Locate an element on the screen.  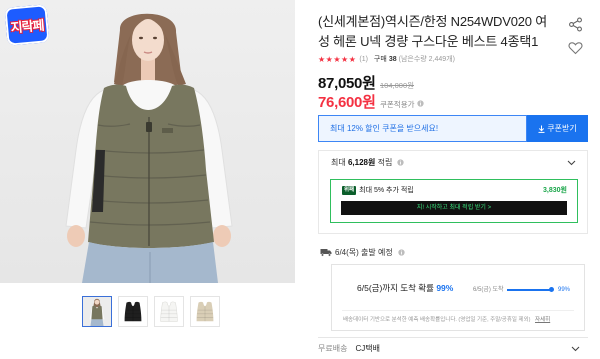
thumbnail-black-vest-image is located at coordinates (133, 311).